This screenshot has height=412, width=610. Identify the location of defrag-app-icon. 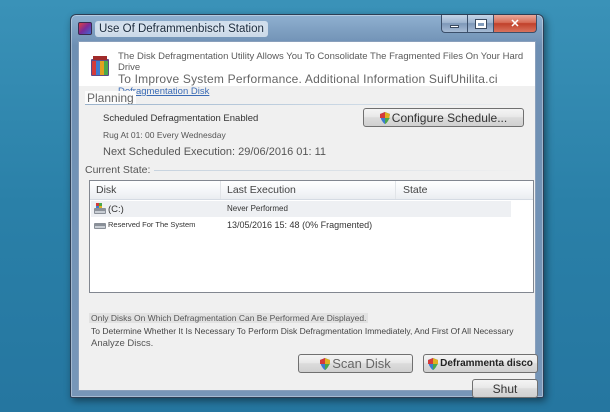
(85, 28).